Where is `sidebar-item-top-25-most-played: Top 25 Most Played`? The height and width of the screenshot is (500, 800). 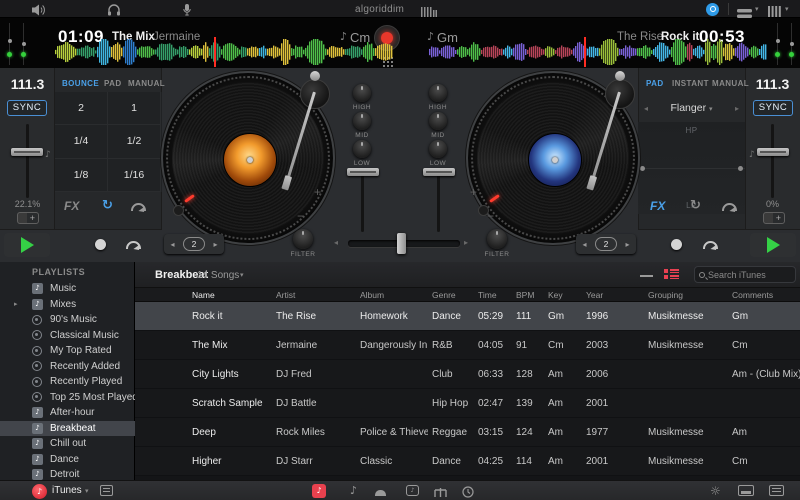
sidebar-item-top-25-most-played: Top 25 Most Played is located at coordinates (69, 398).